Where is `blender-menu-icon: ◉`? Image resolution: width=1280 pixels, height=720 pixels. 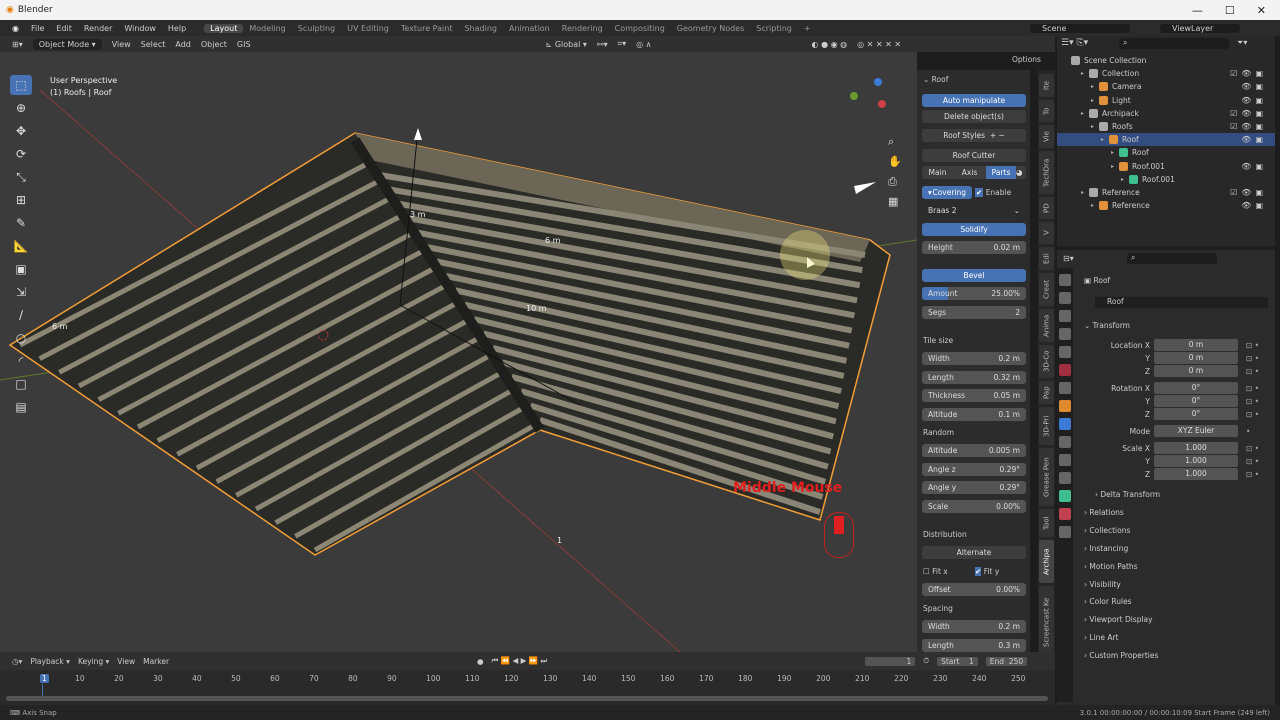
blender-menu-icon: ◉ is located at coordinates (15, 28).